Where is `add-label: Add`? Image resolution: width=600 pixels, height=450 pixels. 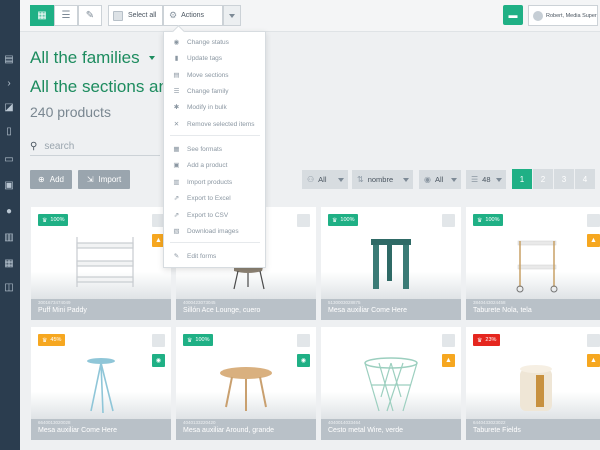 add-label: Add is located at coordinates (56, 179).